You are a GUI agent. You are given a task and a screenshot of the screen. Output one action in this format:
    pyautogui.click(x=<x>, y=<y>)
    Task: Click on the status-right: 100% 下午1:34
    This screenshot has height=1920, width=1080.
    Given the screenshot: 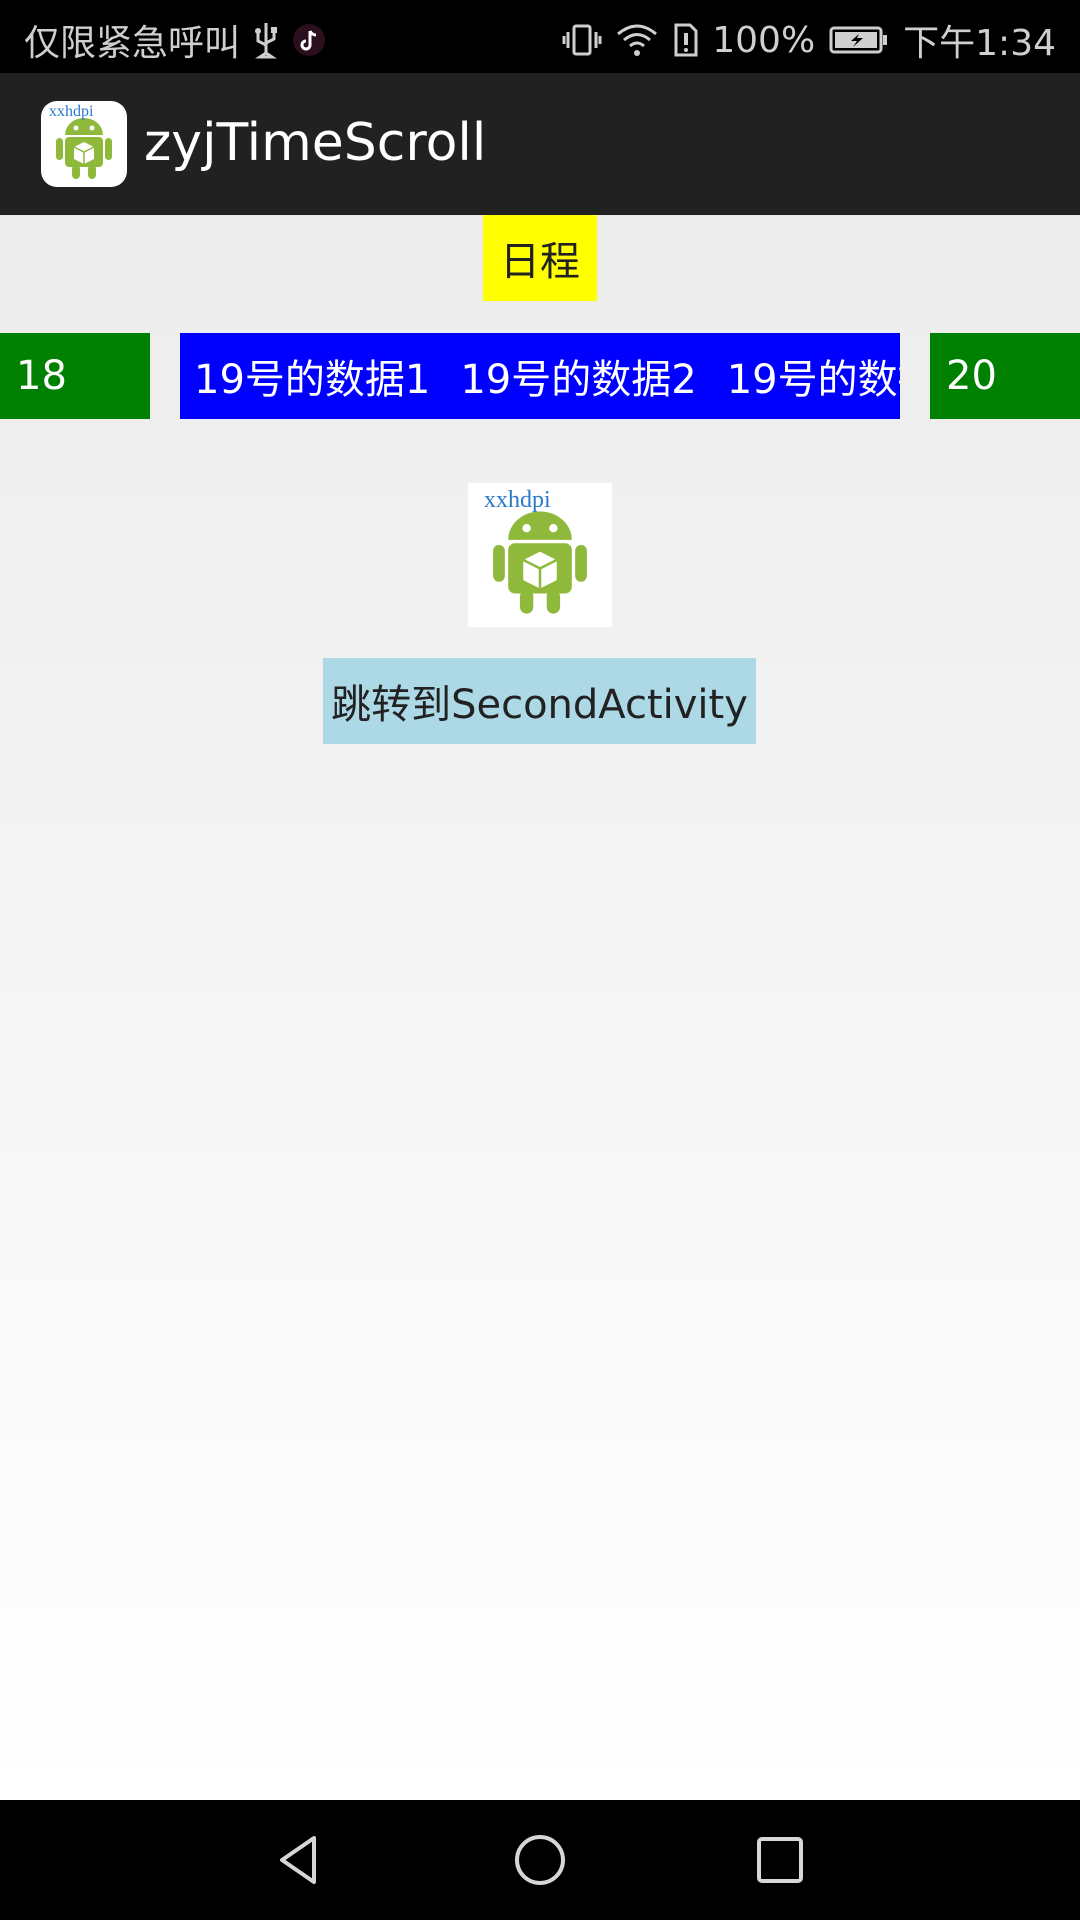 What is the action you would take?
    pyautogui.click(x=809, y=40)
    